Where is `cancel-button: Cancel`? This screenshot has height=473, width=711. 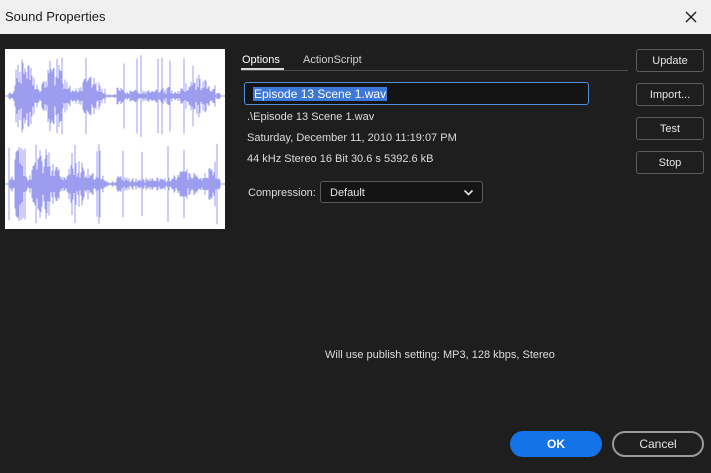 cancel-button: Cancel is located at coordinates (658, 444).